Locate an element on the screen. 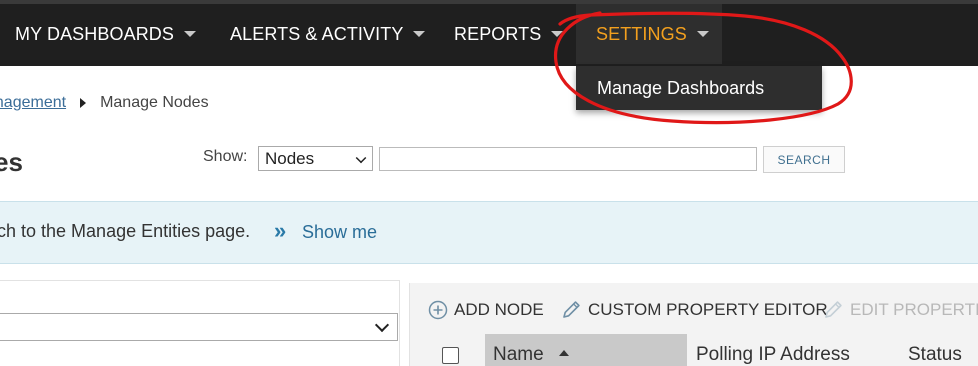 Image resolution: width=978 pixels, height=366 pixels. plus-circle-icon is located at coordinates (438, 310).